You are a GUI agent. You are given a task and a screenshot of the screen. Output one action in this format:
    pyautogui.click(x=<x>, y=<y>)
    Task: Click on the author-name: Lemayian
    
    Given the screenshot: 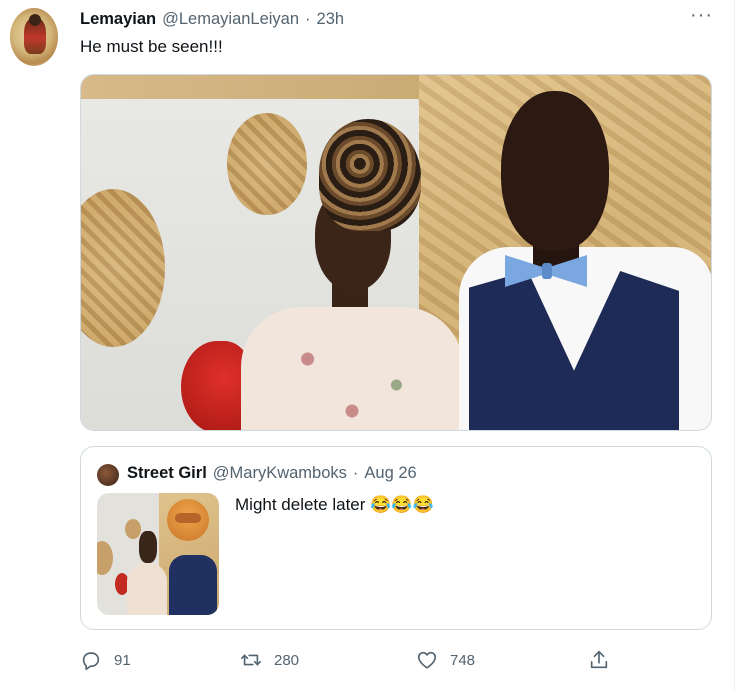 What is the action you would take?
    pyautogui.click(x=118, y=19)
    